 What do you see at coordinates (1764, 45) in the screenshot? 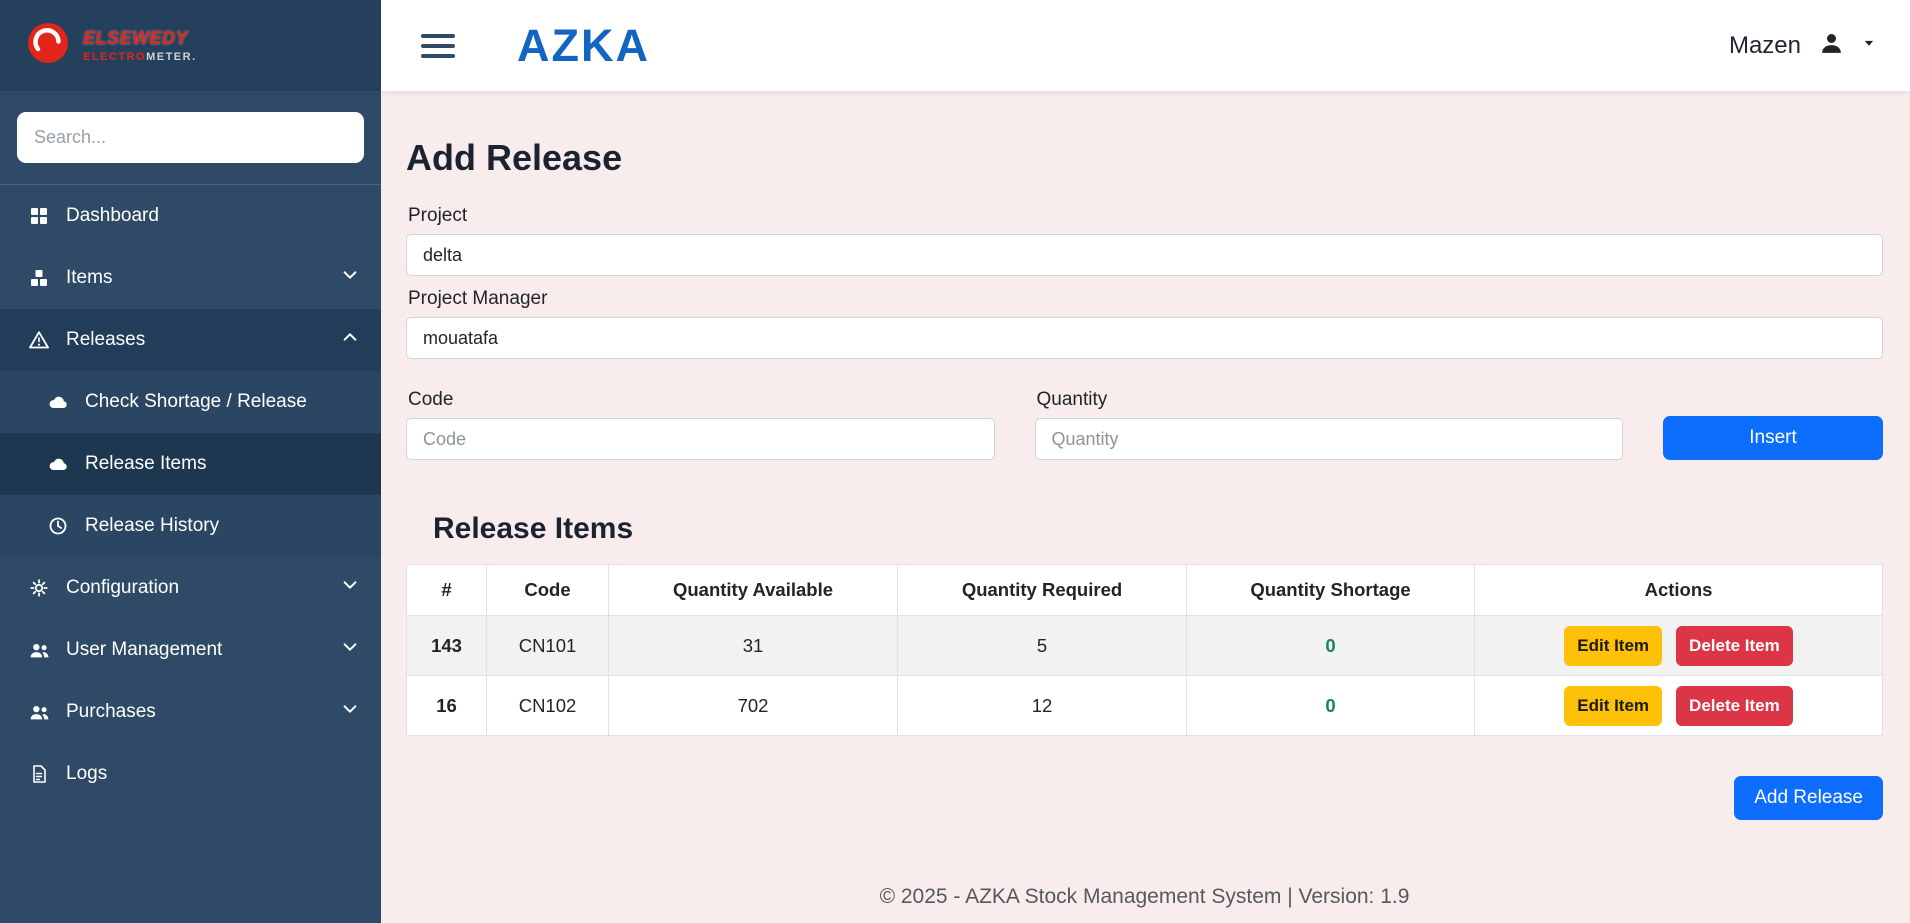
I see `user-name: Mazen` at bounding box center [1764, 45].